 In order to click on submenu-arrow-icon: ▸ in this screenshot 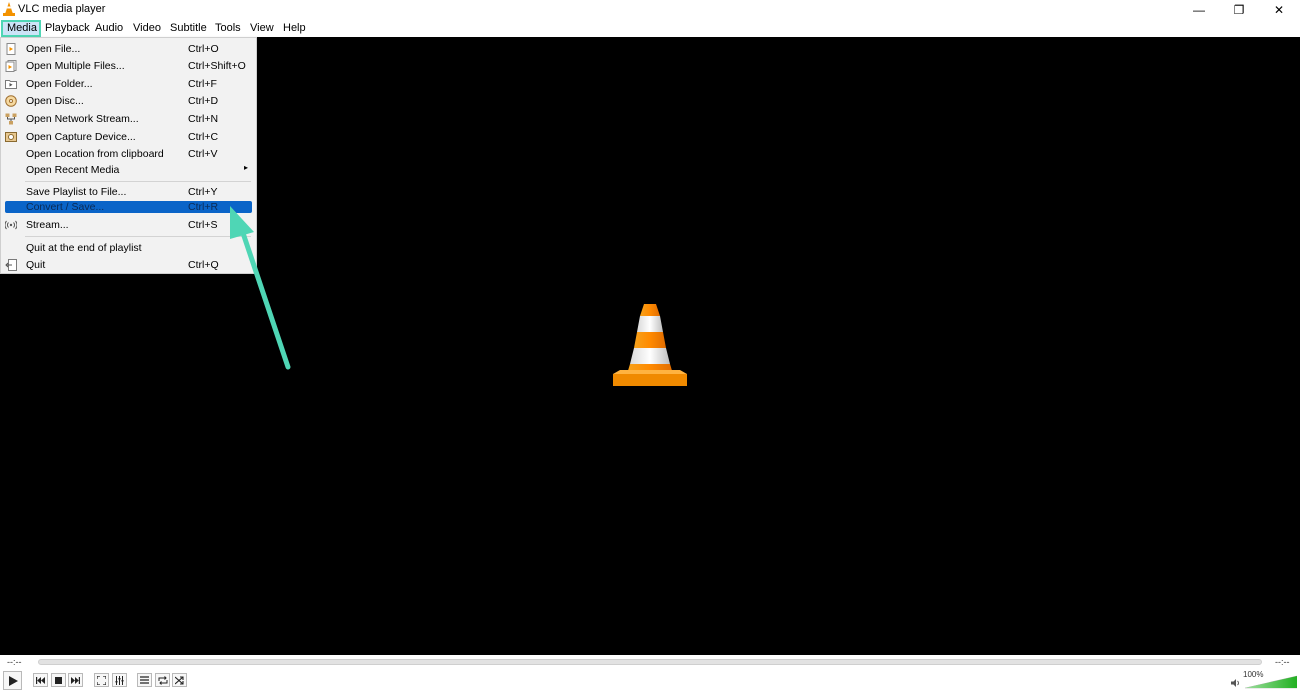, I will do `click(246, 167)`.